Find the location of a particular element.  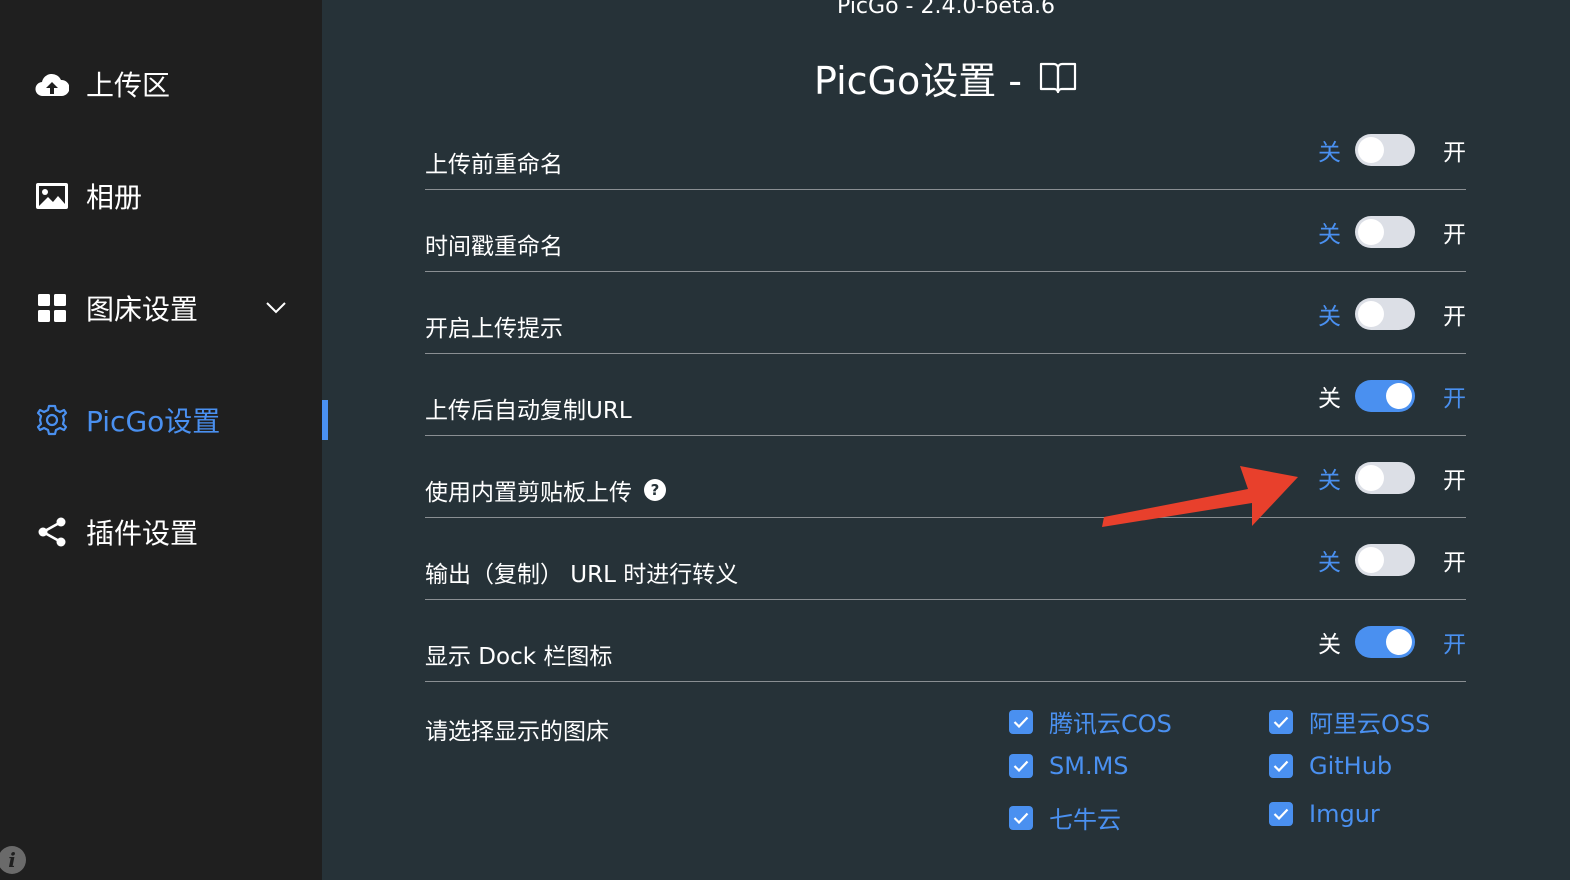

setting-label: 输出（复制） URL 时进行转义 is located at coordinates (581, 572).